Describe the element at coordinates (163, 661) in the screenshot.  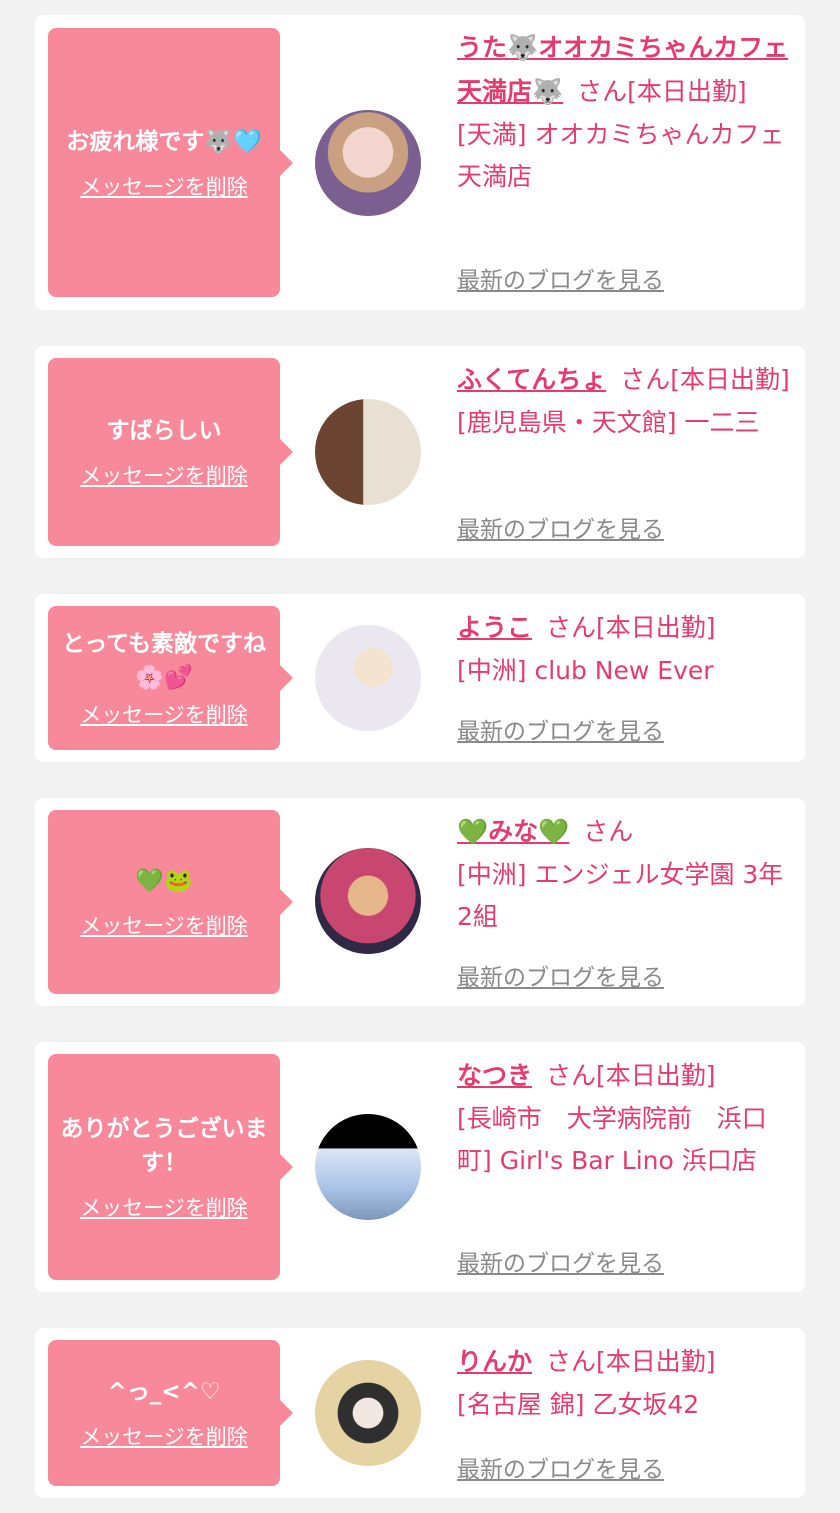
I see `message-text: とっても素敵ですね🌸💕` at that location.